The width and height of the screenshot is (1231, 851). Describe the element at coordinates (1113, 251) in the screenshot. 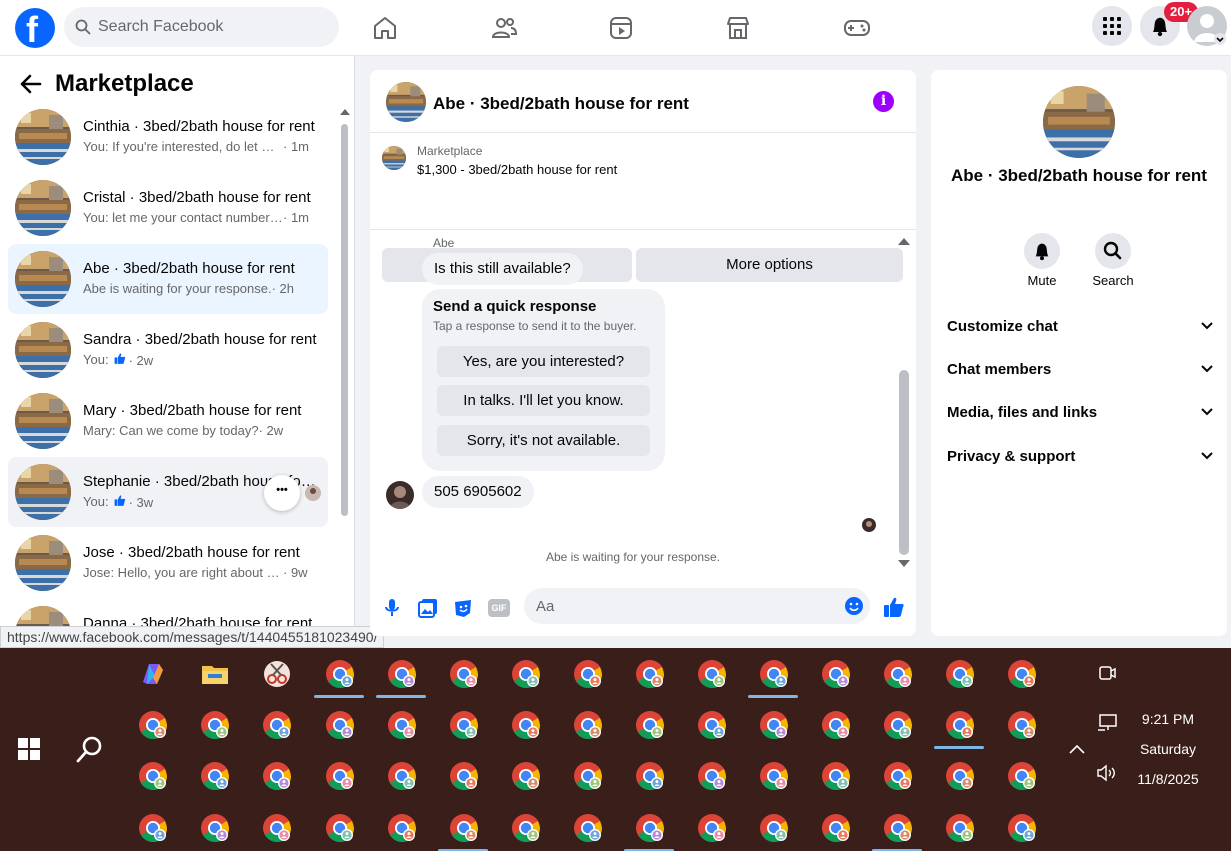

I see `search-conversation-button` at that location.